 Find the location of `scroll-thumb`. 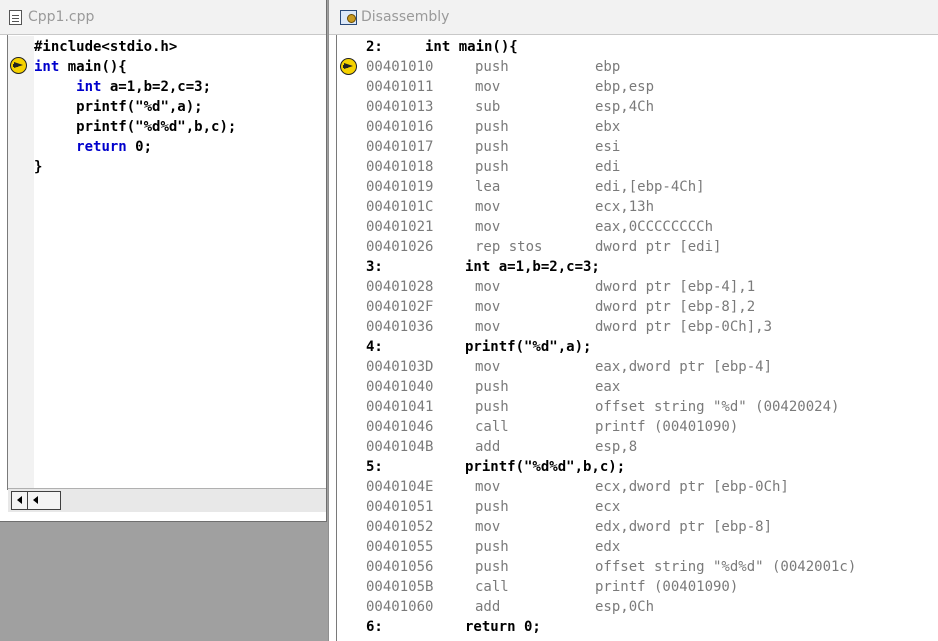

scroll-thumb is located at coordinates (36, 500).